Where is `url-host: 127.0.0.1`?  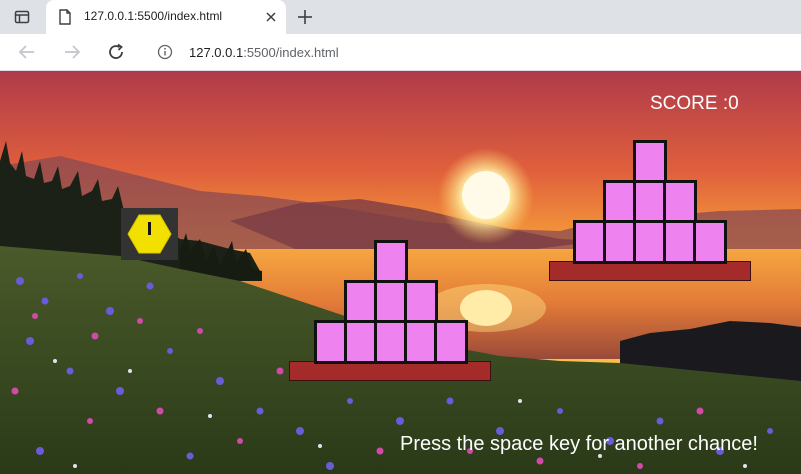
url-host: 127.0.0.1 is located at coordinates (216, 52).